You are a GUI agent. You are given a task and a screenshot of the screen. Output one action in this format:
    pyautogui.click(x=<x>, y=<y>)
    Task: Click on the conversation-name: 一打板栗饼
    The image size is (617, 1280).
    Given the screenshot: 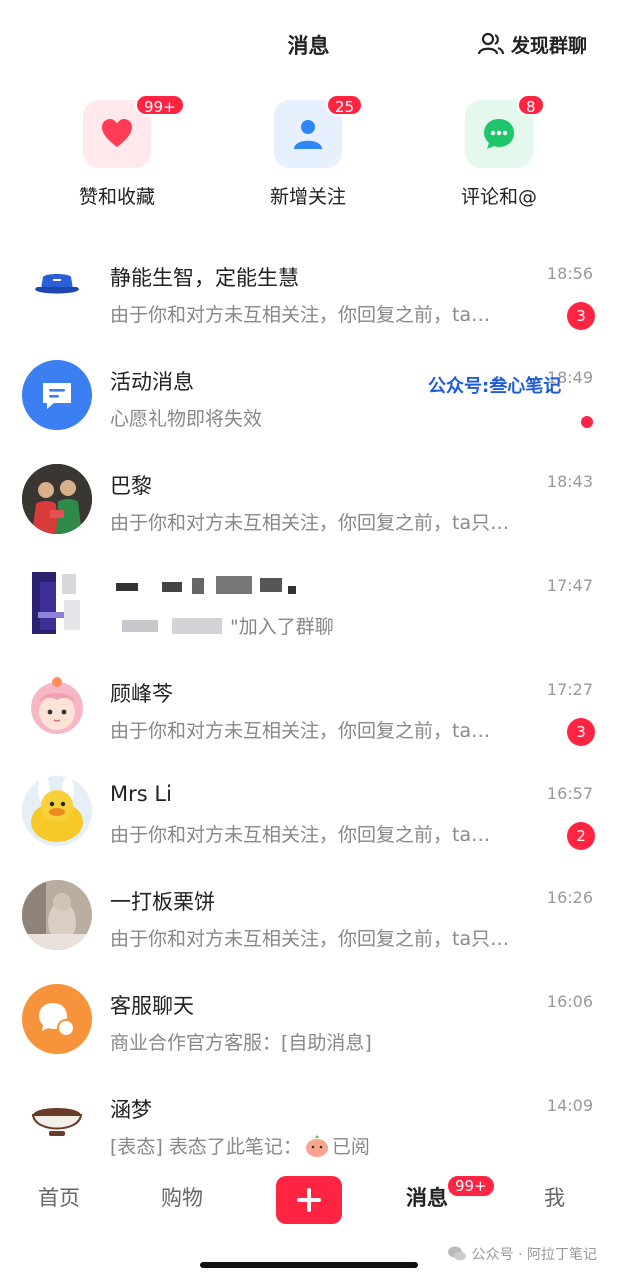 What is the action you would take?
    pyautogui.click(x=162, y=902)
    